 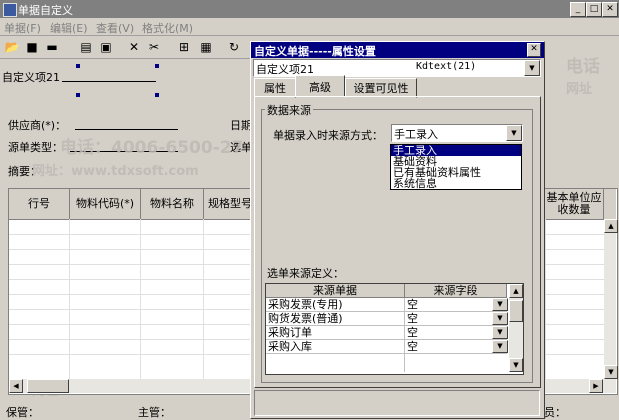 I want to click on refresh-icon: ↻, so click(x=234, y=47).